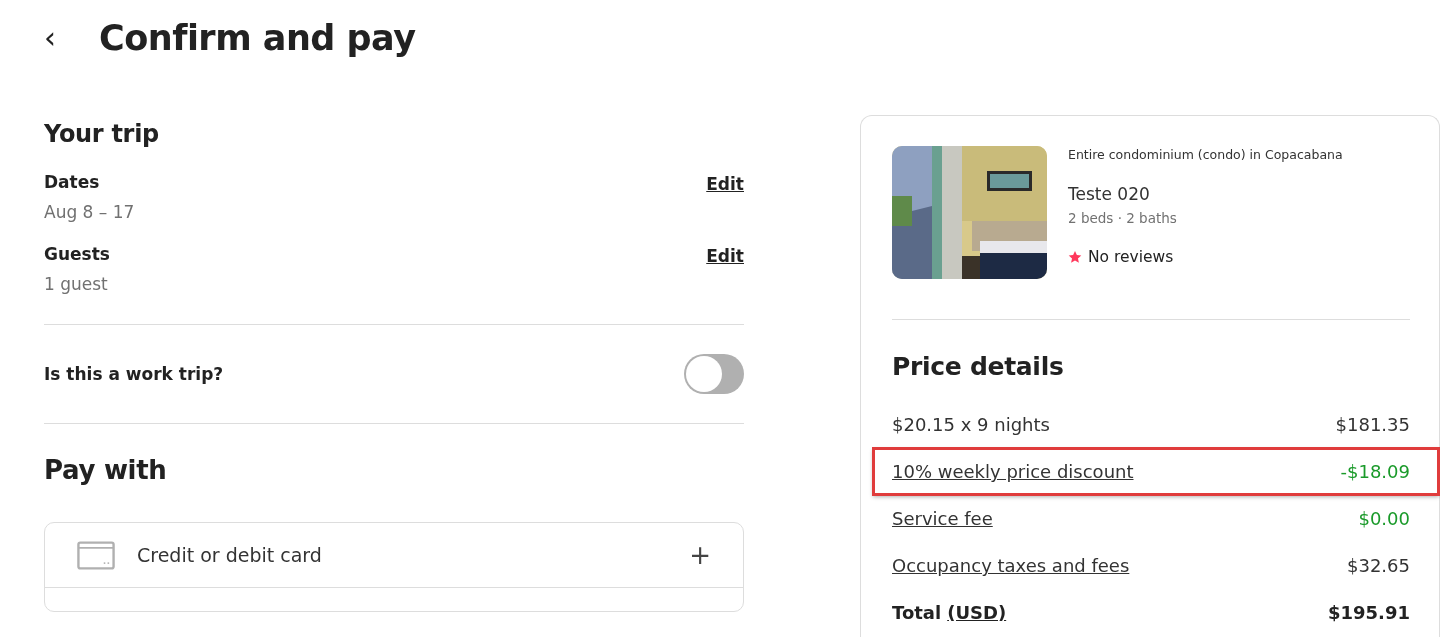 Image resolution: width=1440 pixels, height=639 pixels. What do you see at coordinates (971, 424) in the screenshot?
I see `price-label: $20.15 x 9 nights` at bounding box center [971, 424].